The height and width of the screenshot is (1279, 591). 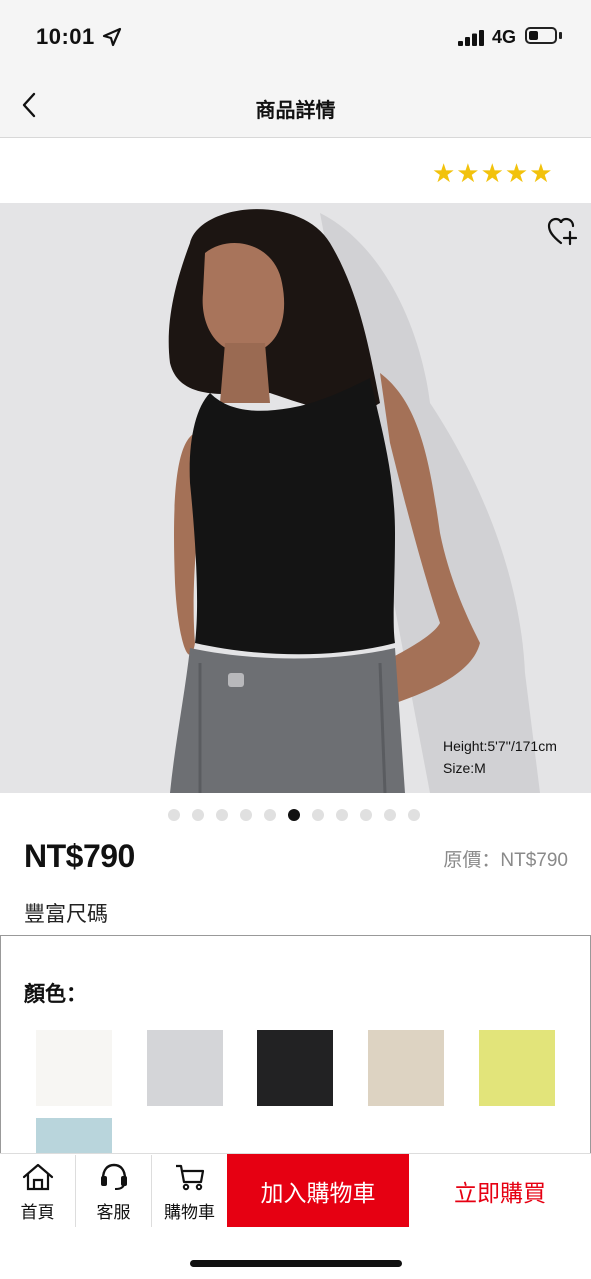 I want to click on color-label: 顏色：, so click(x=55, y=994).